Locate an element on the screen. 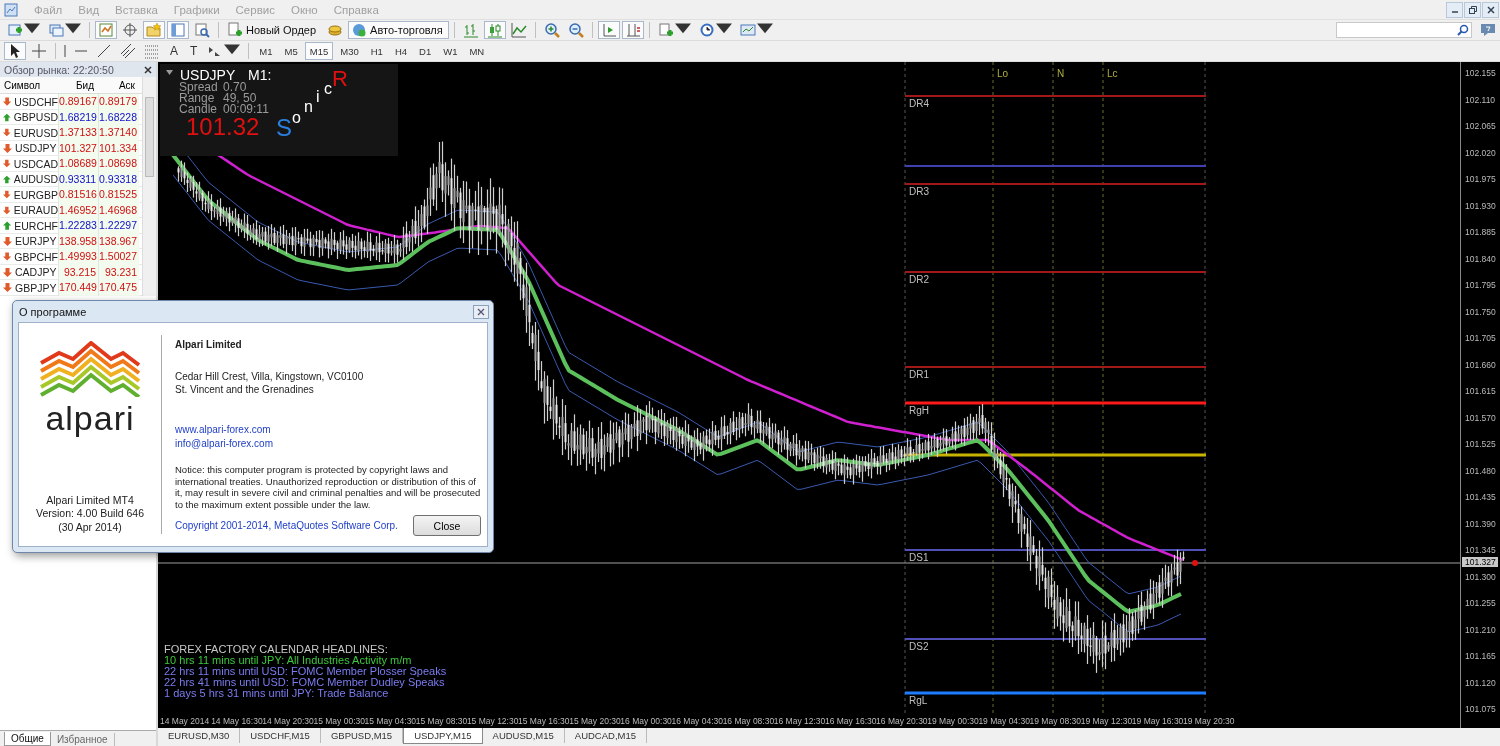 The height and width of the screenshot is (746, 1500). timeframe-button: MN is located at coordinates (477, 51).